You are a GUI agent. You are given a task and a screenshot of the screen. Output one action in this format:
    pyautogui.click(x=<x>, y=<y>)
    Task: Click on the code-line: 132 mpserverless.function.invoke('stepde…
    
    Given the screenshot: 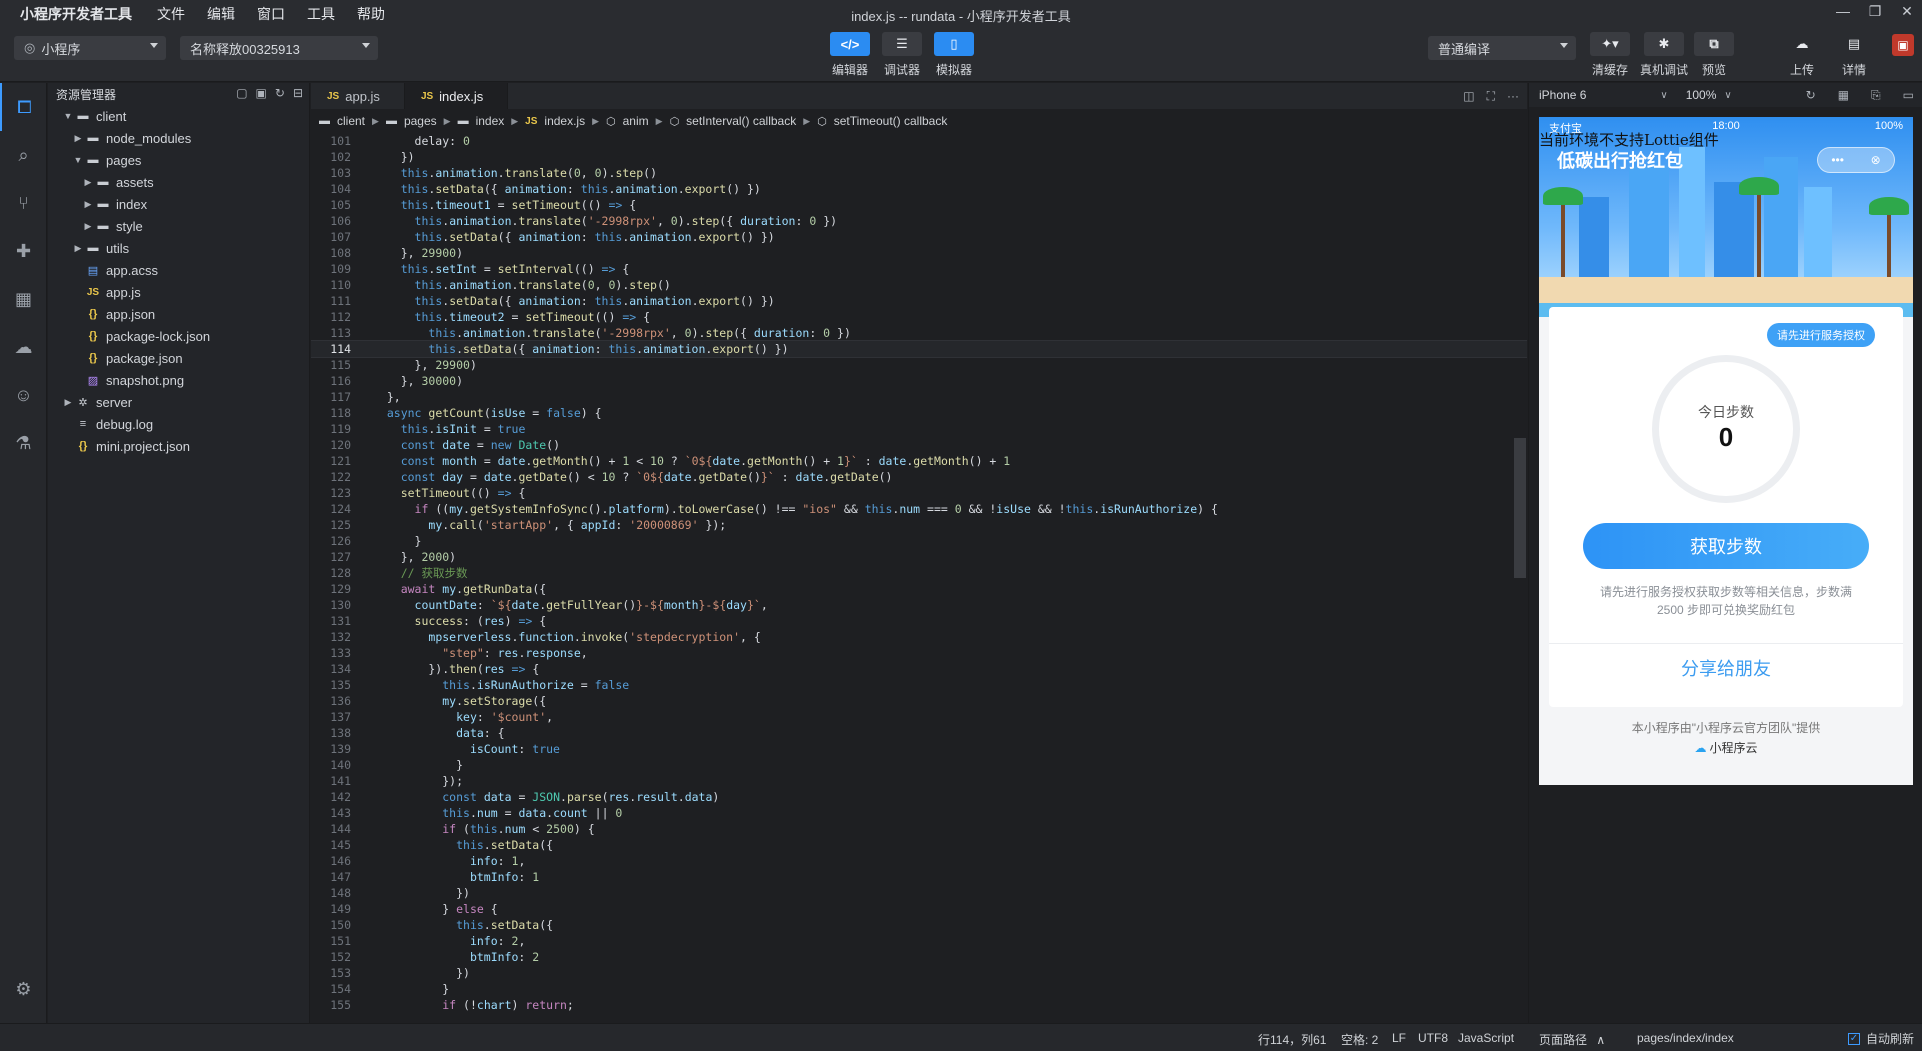 What is the action you would take?
    pyautogui.click(x=919, y=637)
    